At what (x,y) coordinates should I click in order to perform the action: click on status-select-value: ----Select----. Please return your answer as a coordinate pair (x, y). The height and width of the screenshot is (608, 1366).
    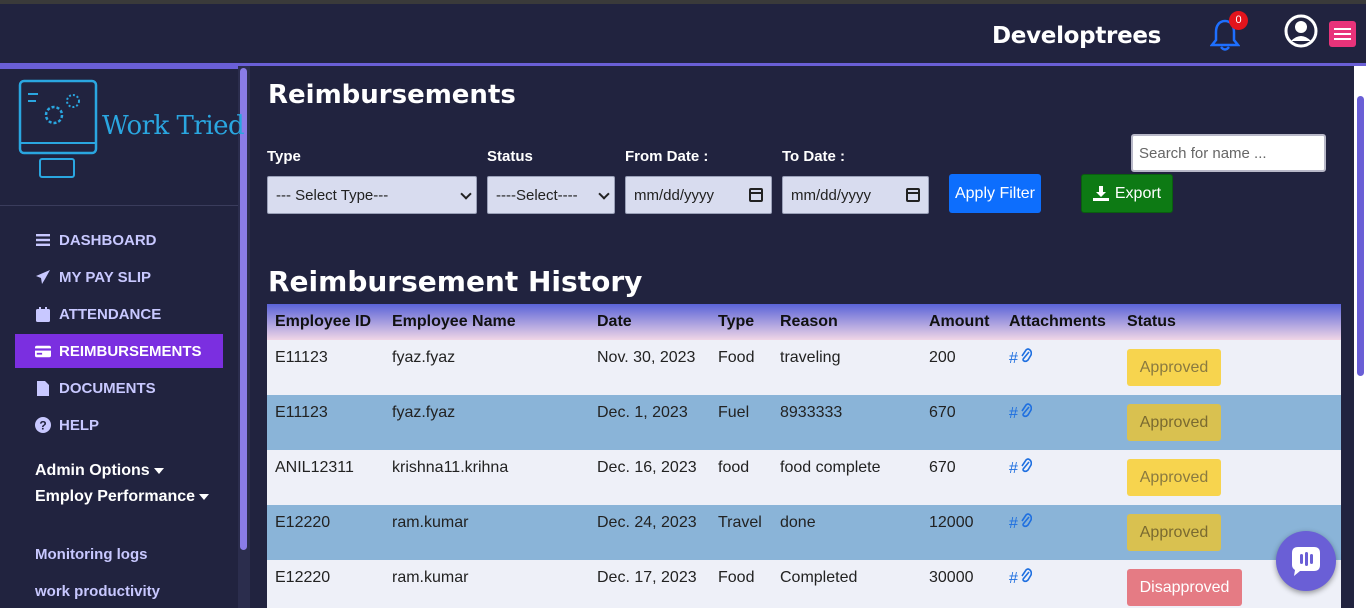
    Looking at the image, I should click on (537, 195).